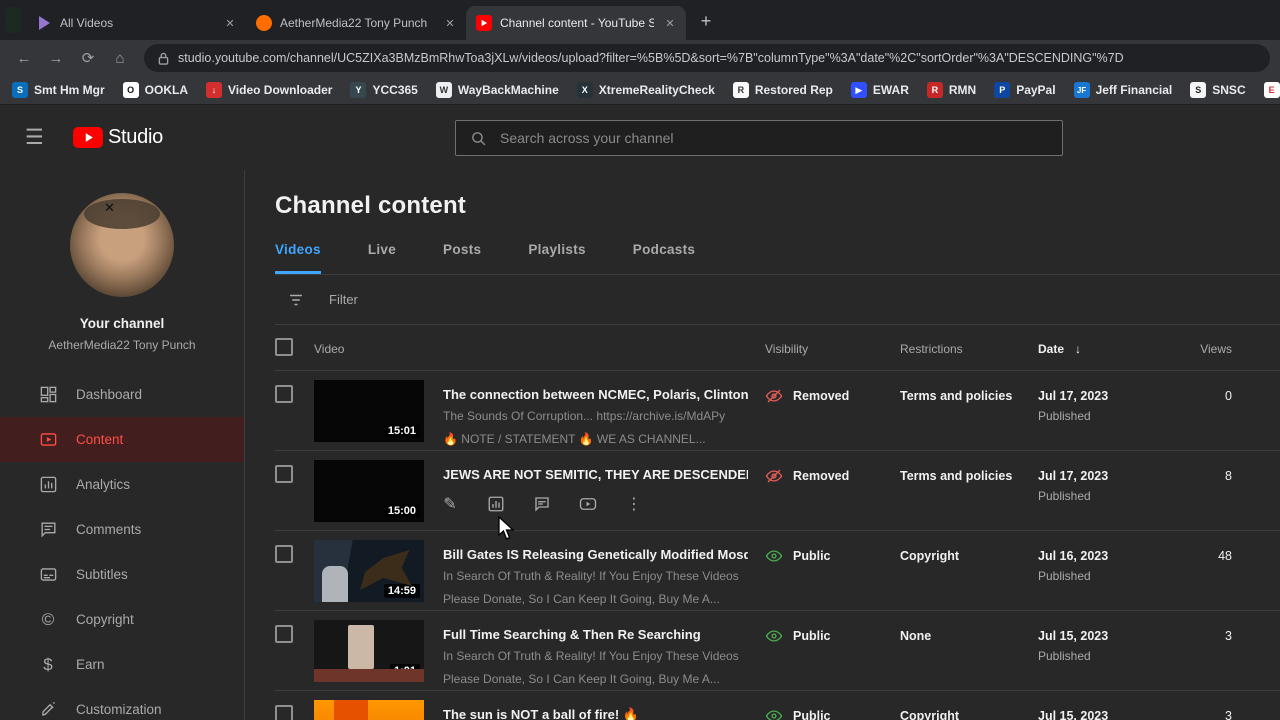  I want to click on studio-header: ☰ Studio, so click(640, 137).